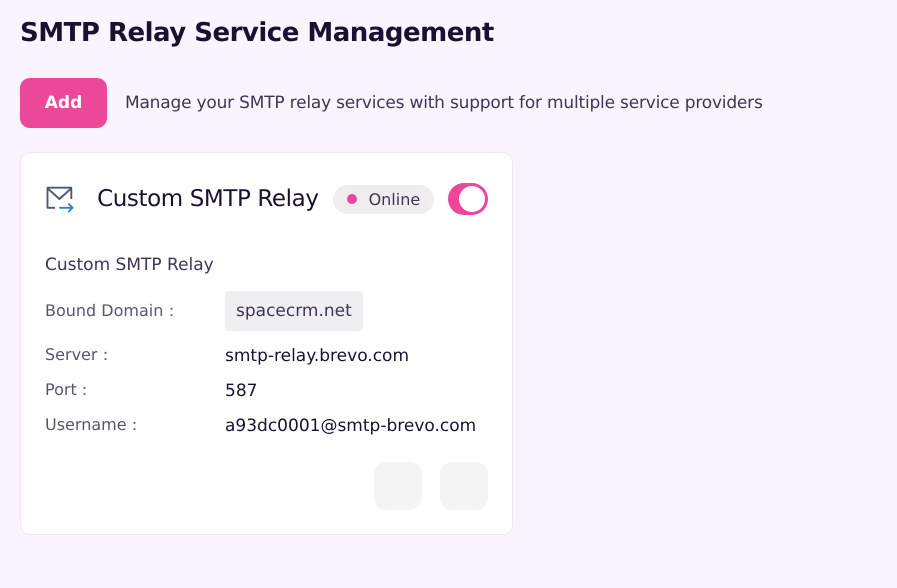 The image size is (897, 588). I want to click on add-button: Add, so click(63, 103).